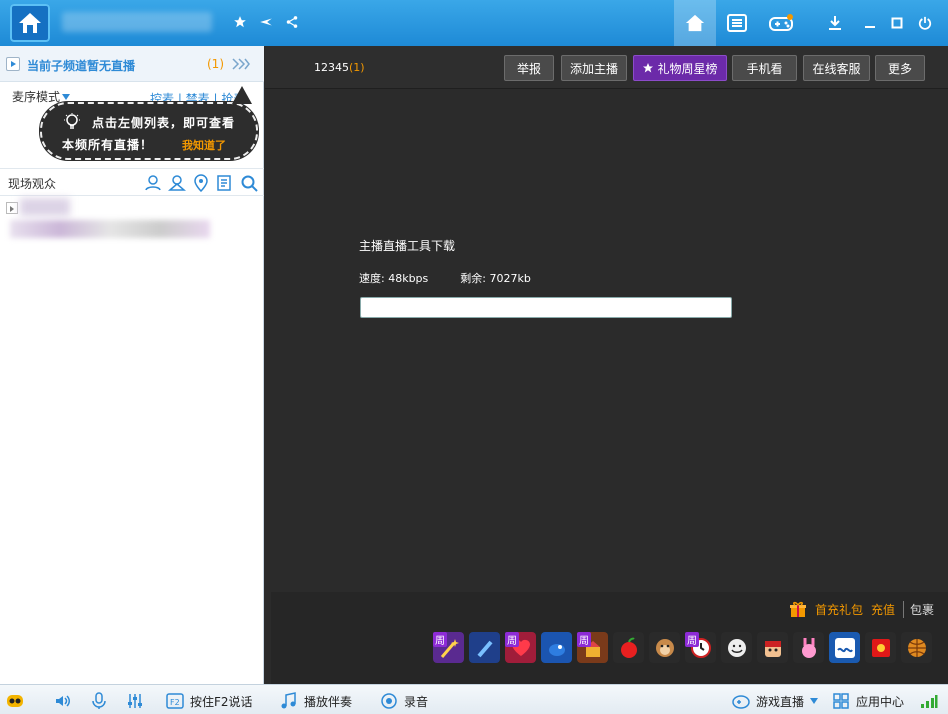 The image size is (948, 714). Describe the element at coordinates (357, 67) in the screenshot. I see `room-online-count: (1)` at that location.